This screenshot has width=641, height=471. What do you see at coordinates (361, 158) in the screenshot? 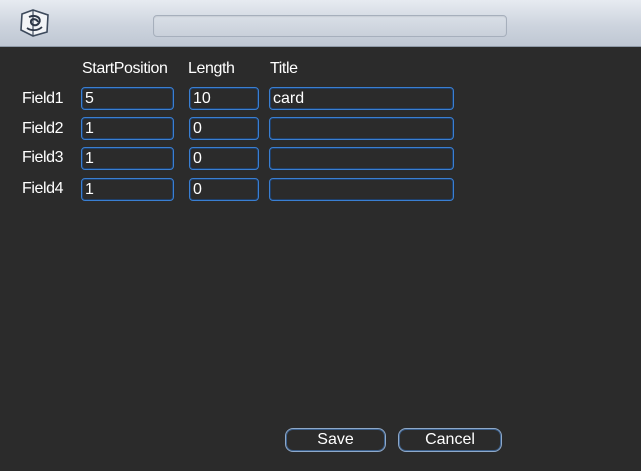
I see `field3-title-input` at bounding box center [361, 158].